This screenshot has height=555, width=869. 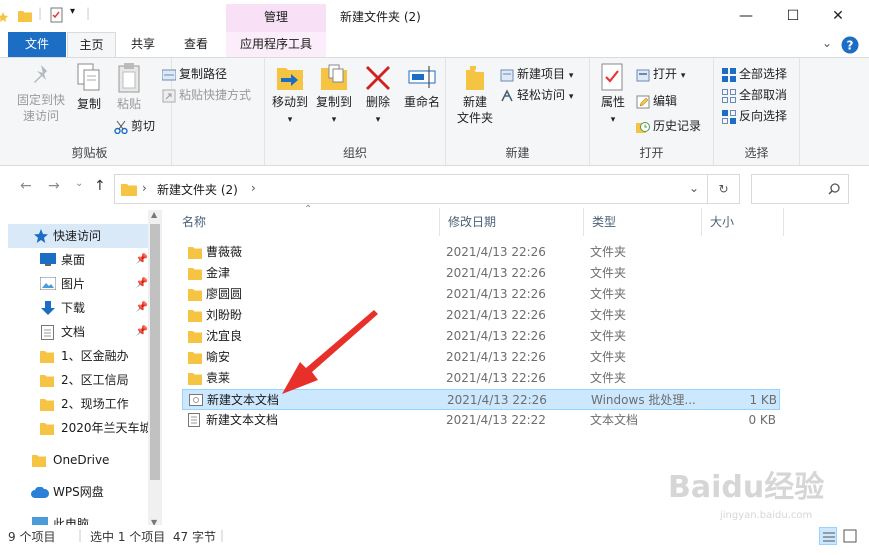 What do you see at coordinates (613, 95) in the screenshot?
I see `properties-button: 属性 ▾` at bounding box center [613, 95].